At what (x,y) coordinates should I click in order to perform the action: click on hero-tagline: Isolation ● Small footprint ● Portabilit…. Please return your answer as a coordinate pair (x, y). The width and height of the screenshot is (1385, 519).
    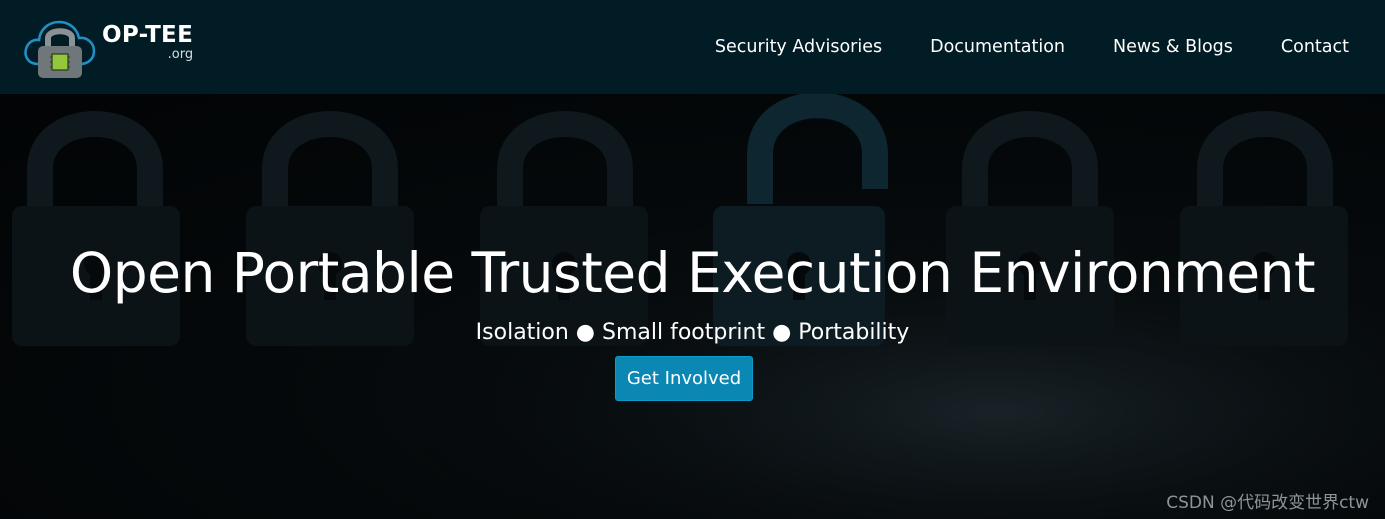
    Looking at the image, I should click on (692, 332).